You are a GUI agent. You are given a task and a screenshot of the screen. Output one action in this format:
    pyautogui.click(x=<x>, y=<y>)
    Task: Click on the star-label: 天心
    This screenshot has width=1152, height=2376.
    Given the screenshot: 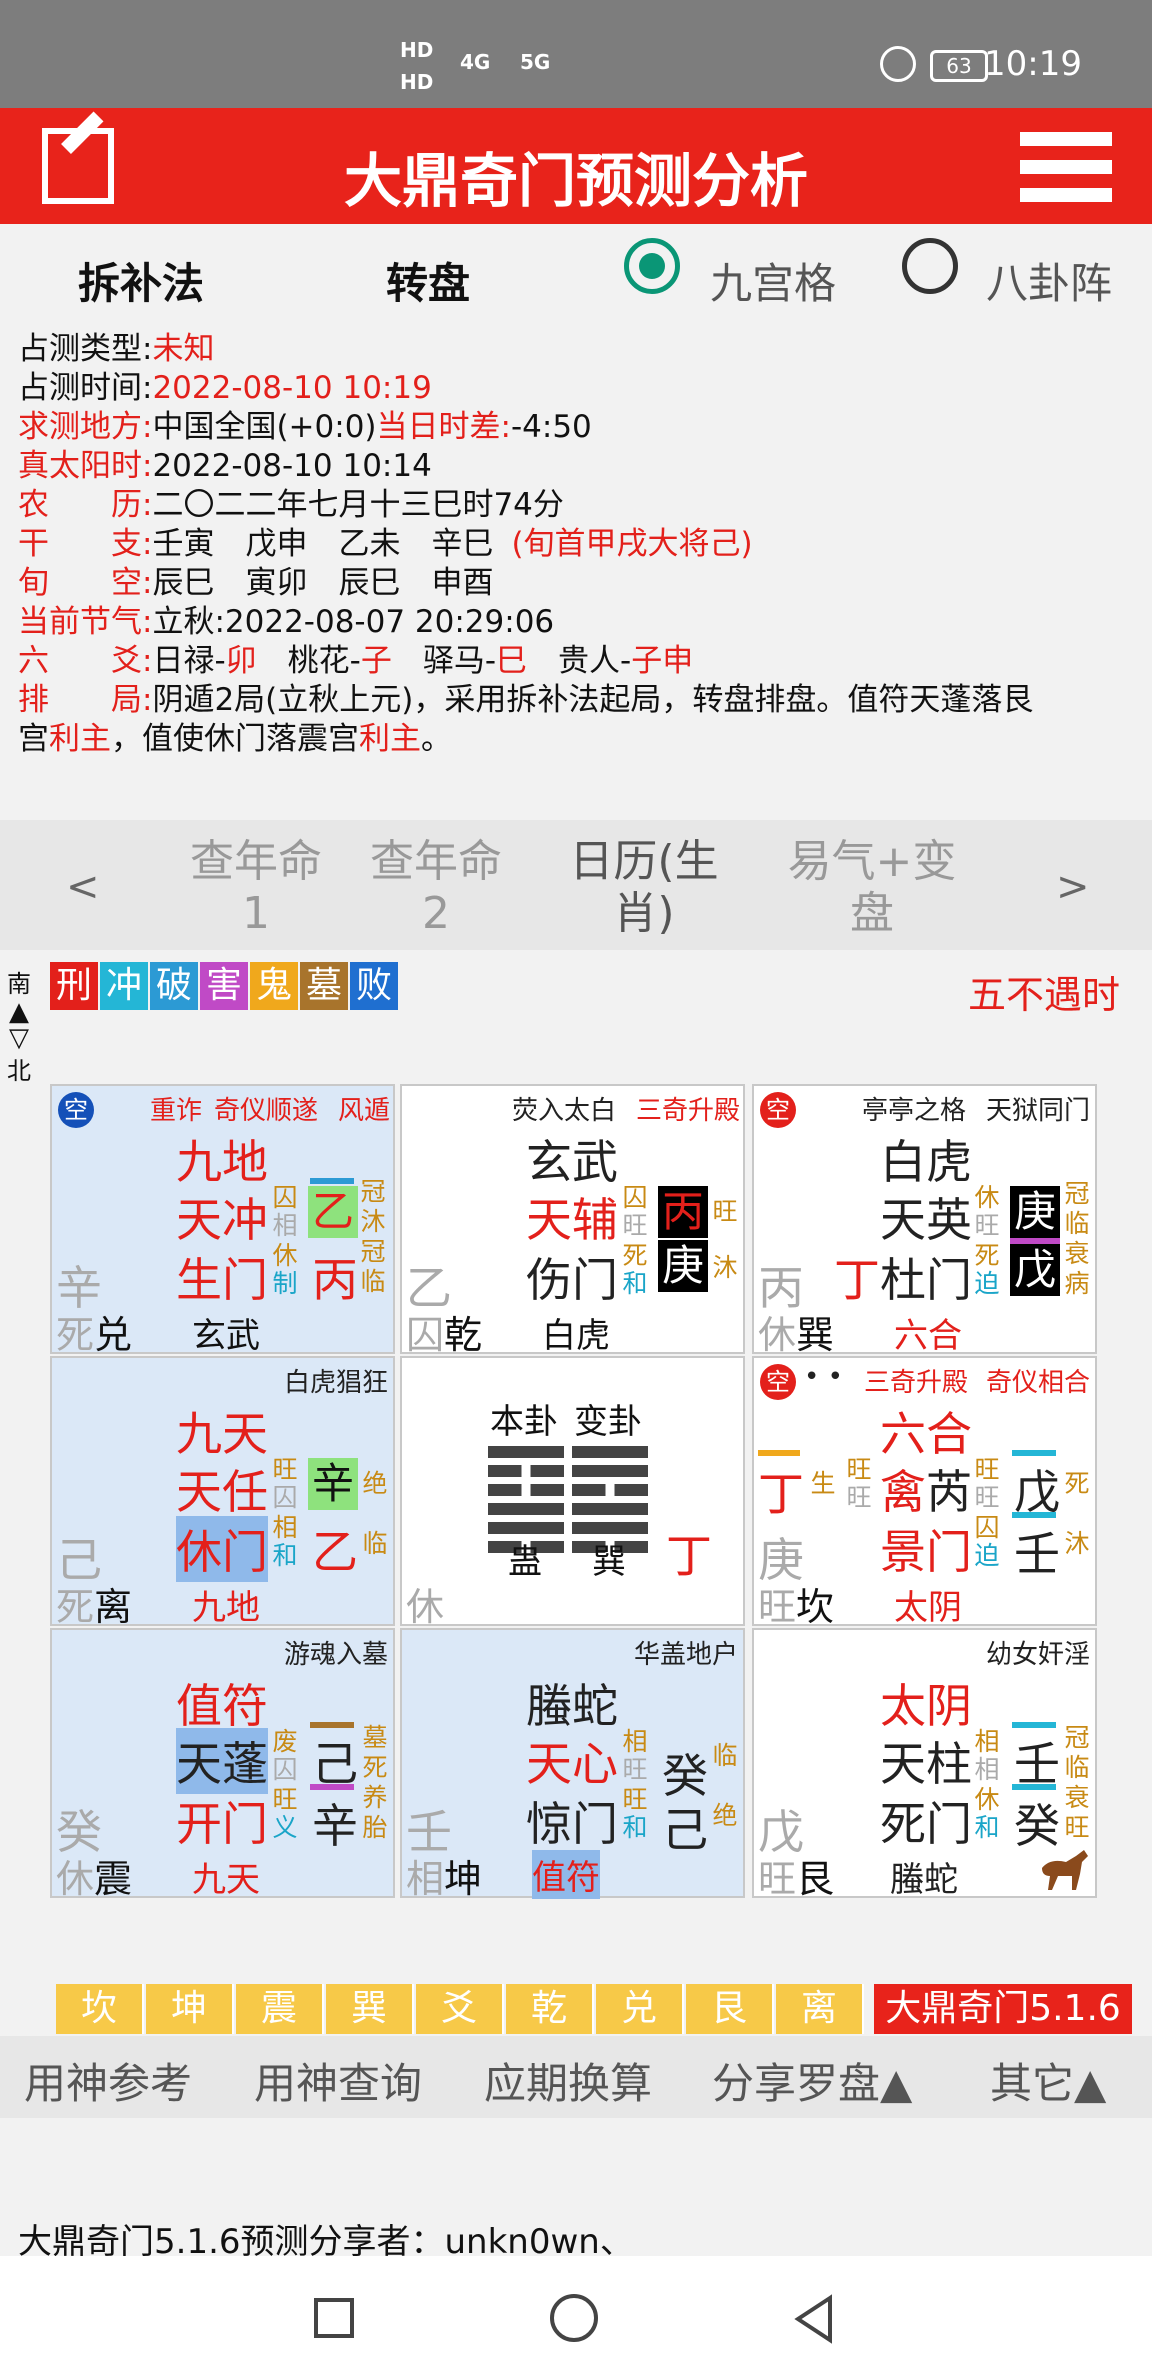 What is the action you would take?
    pyautogui.click(x=572, y=1764)
    